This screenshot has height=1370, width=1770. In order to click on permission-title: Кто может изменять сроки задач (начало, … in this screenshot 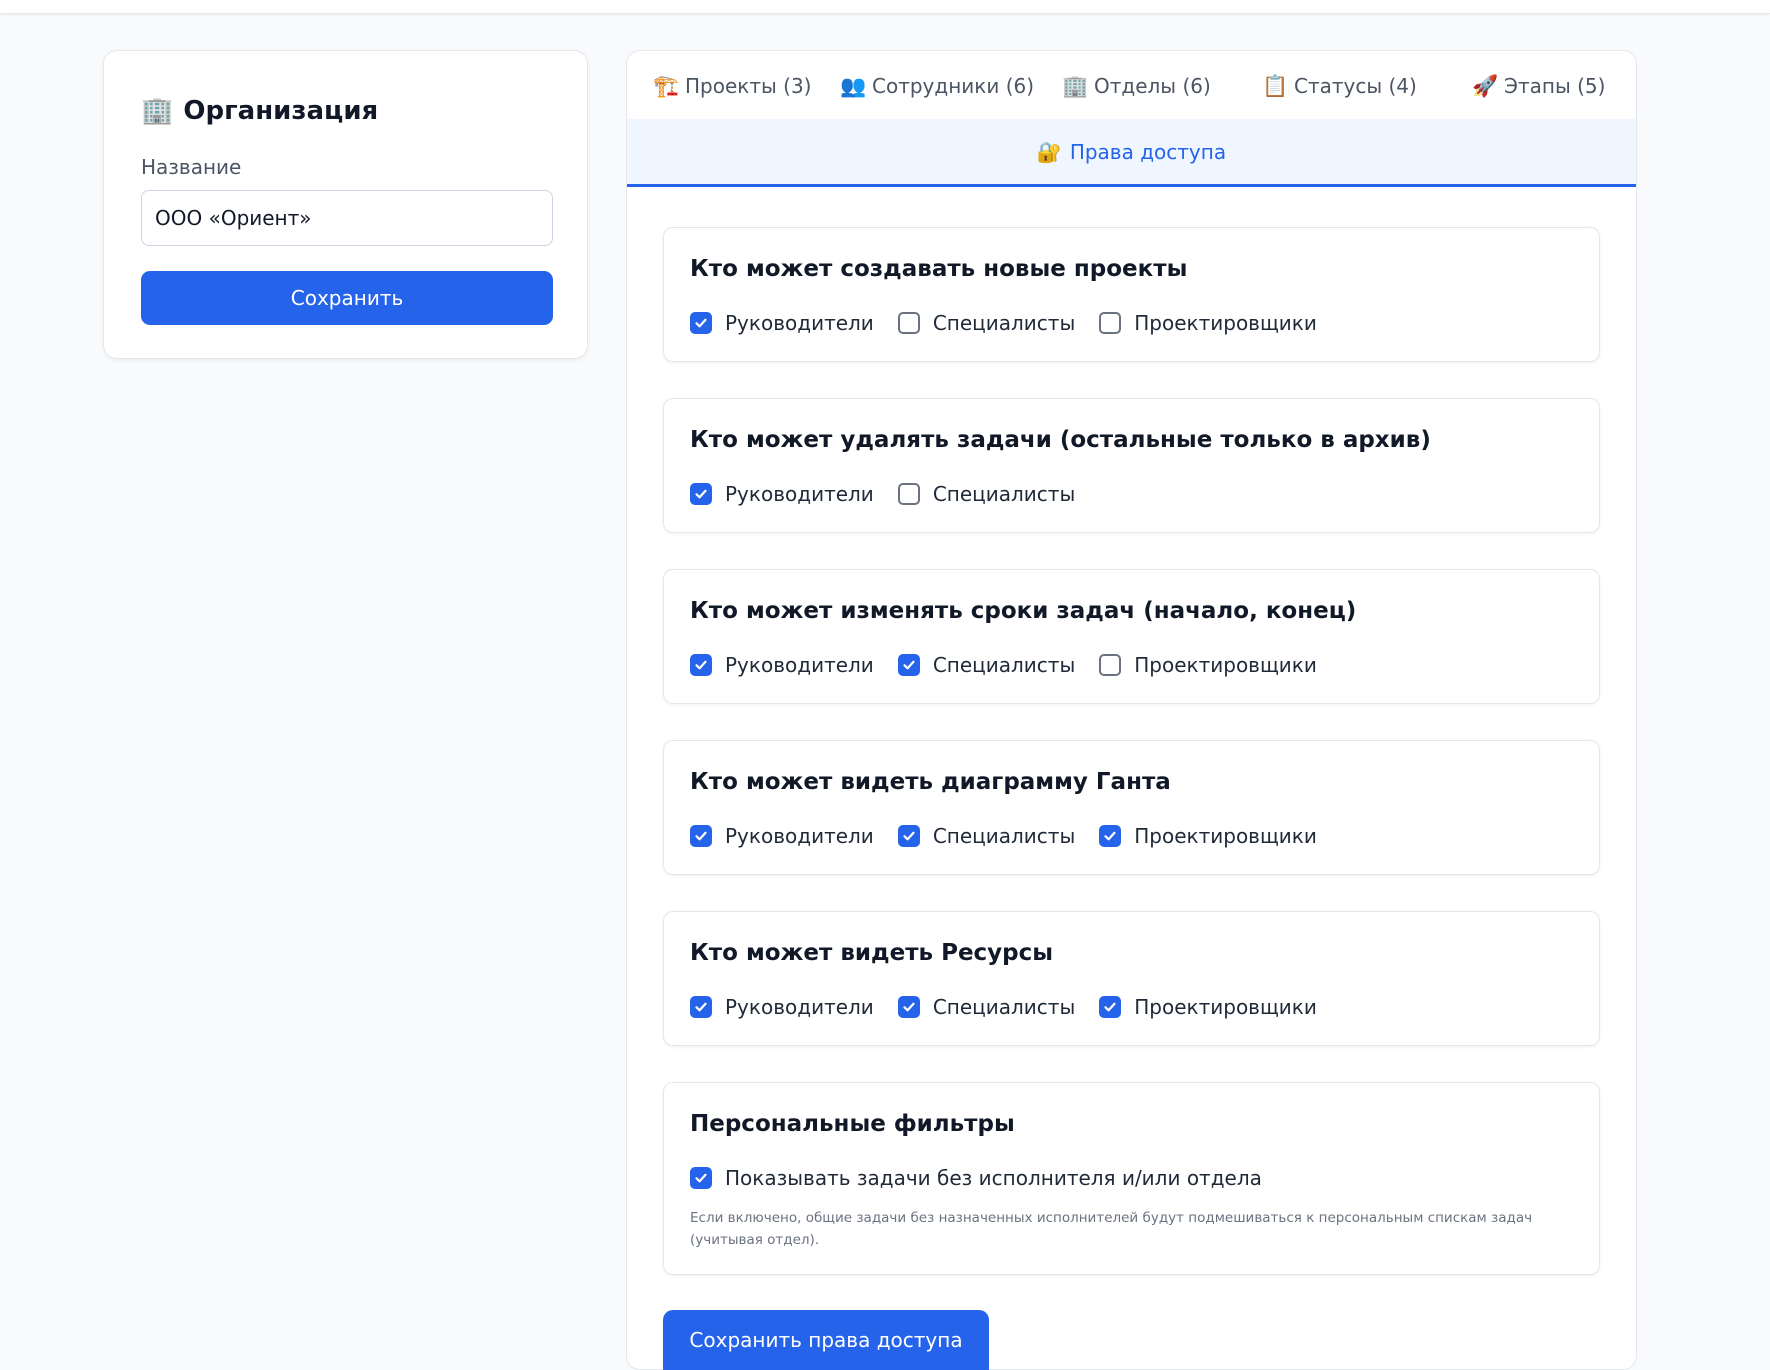, I will do `click(1023, 611)`.